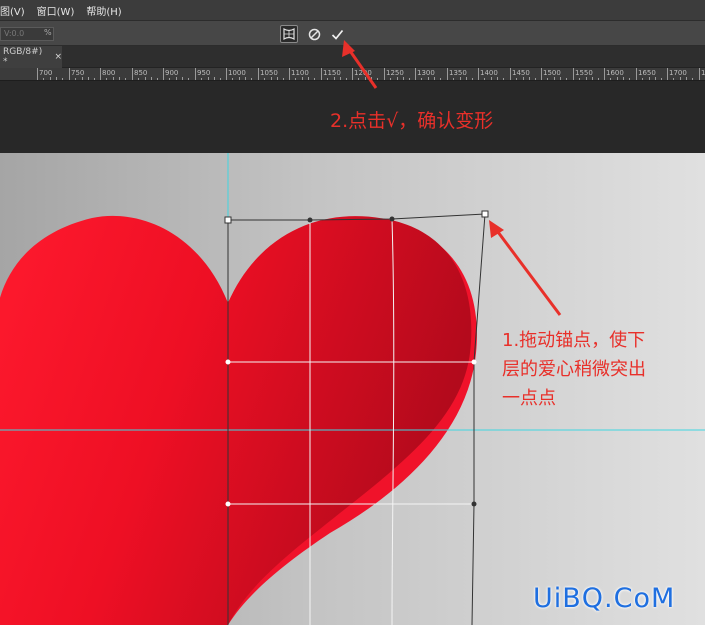  I want to click on watermark: UiBQ.CoM, so click(604, 598).